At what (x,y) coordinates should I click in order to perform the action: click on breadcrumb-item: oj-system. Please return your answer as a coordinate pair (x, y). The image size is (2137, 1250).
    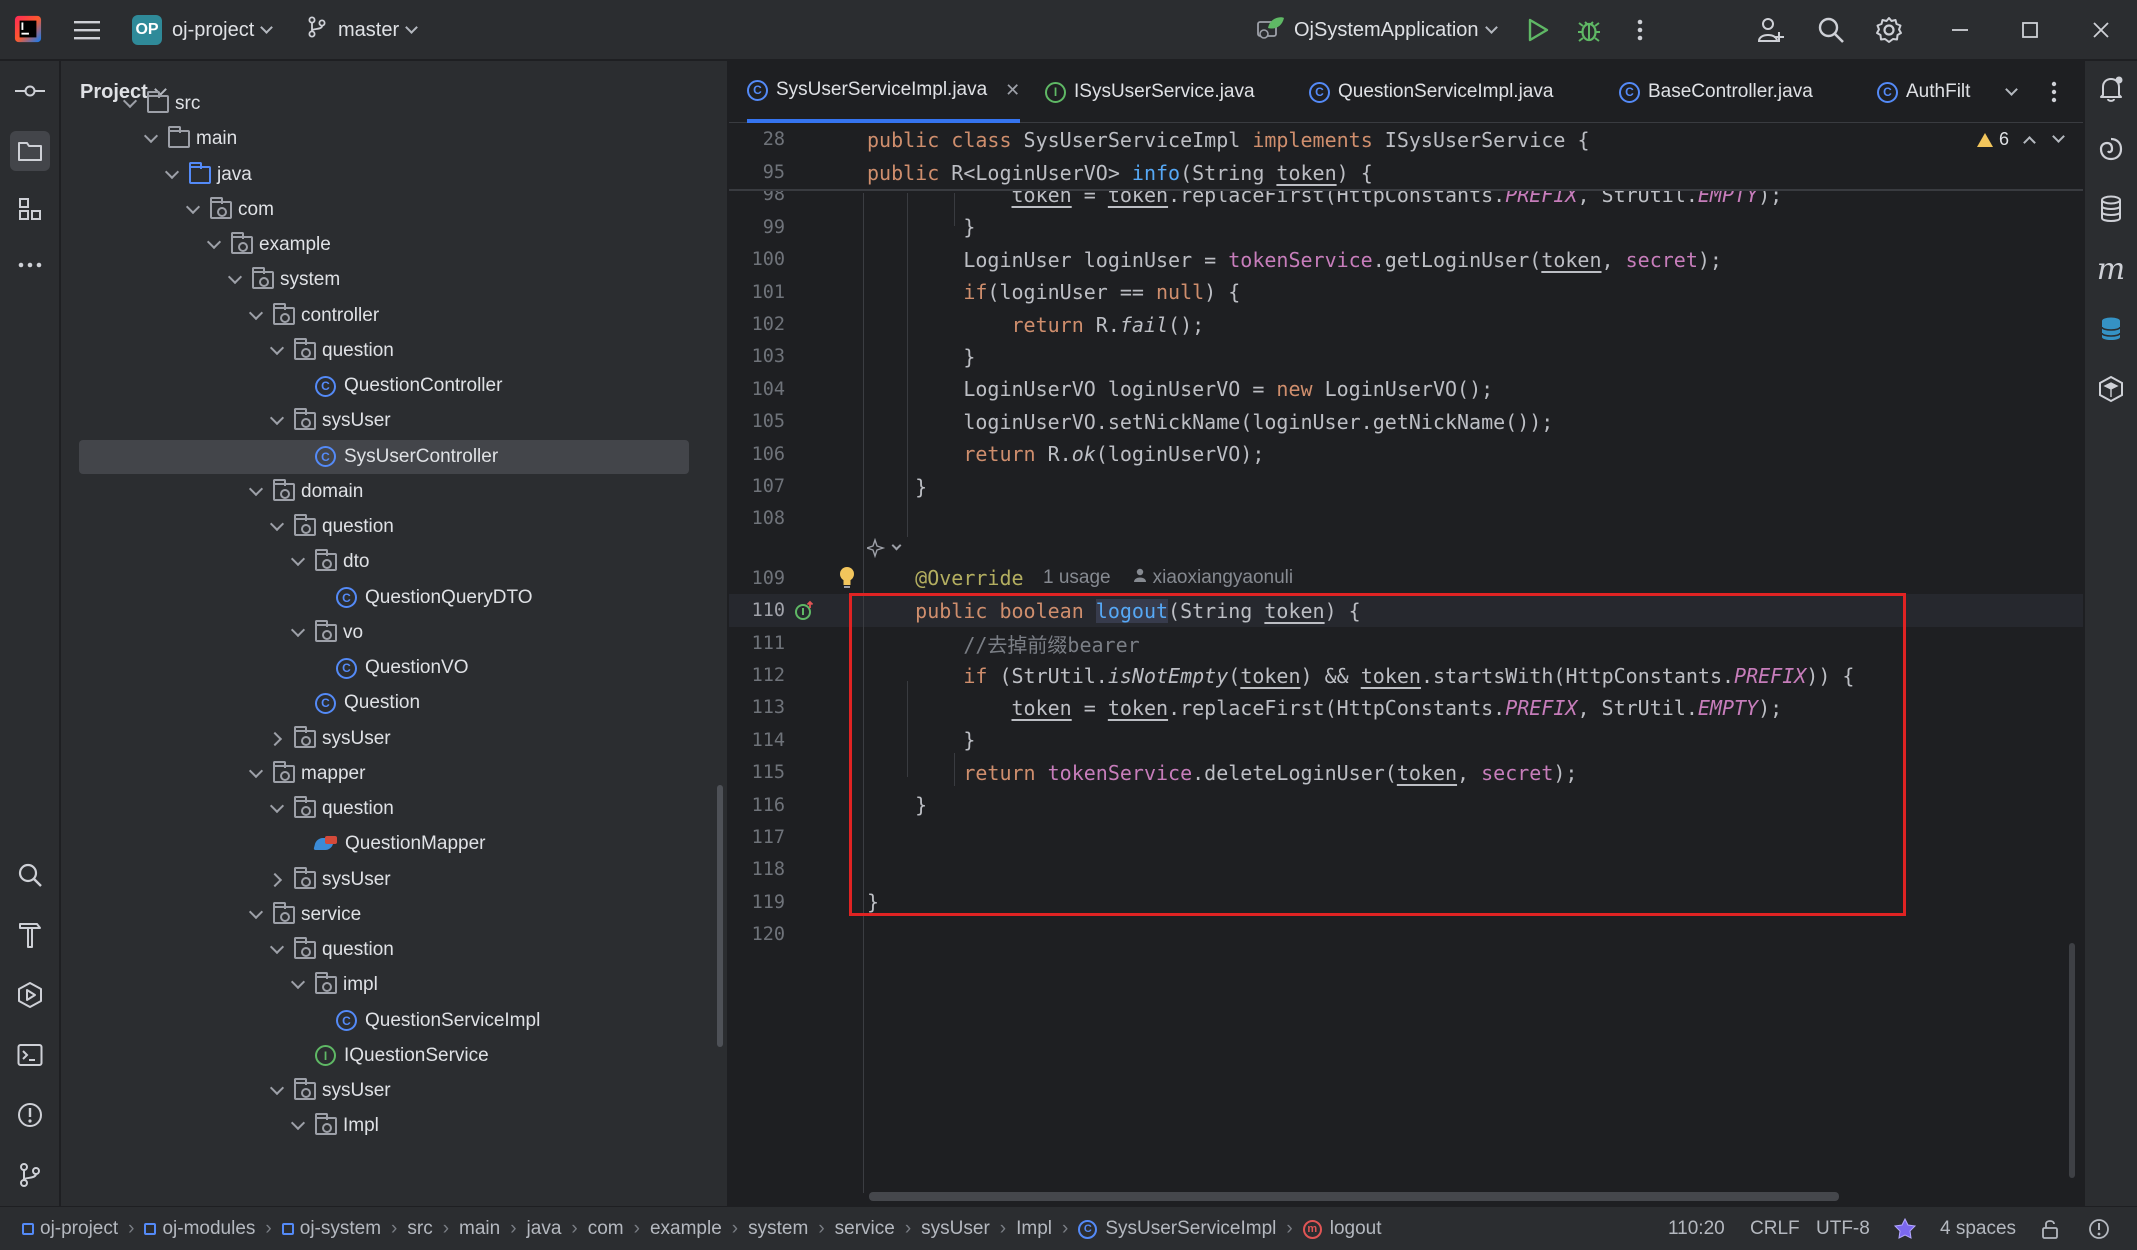
    Looking at the image, I should click on (331, 1229).